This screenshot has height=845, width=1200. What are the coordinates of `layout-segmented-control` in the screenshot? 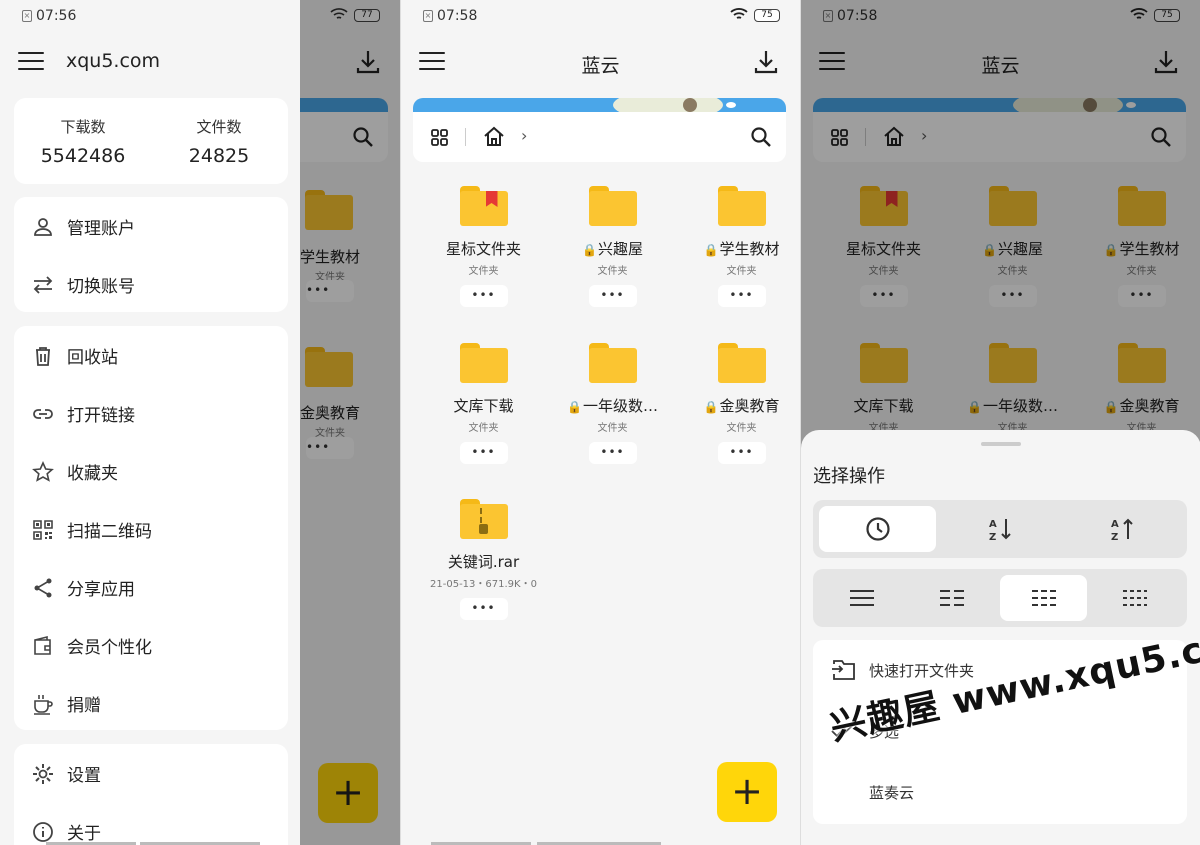 It's located at (1000, 598).